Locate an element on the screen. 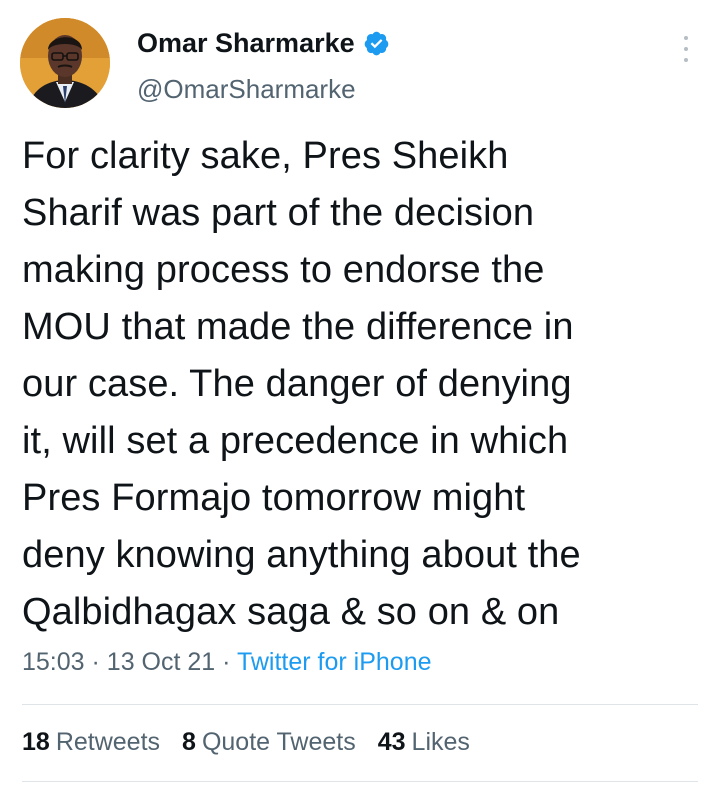  avatar is located at coordinates (65, 63).